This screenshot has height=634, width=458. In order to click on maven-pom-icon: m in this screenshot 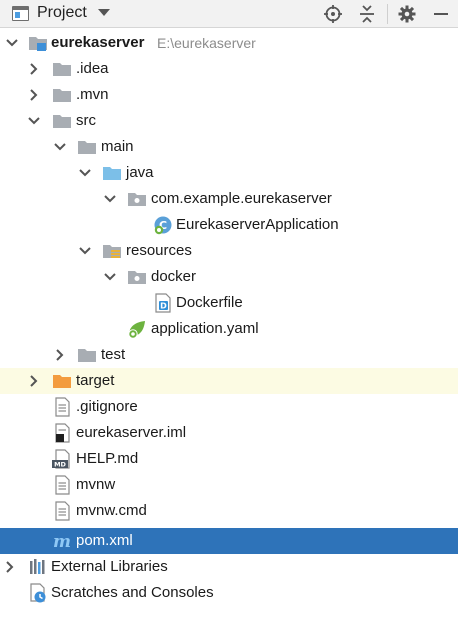, I will do `click(62, 542)`.